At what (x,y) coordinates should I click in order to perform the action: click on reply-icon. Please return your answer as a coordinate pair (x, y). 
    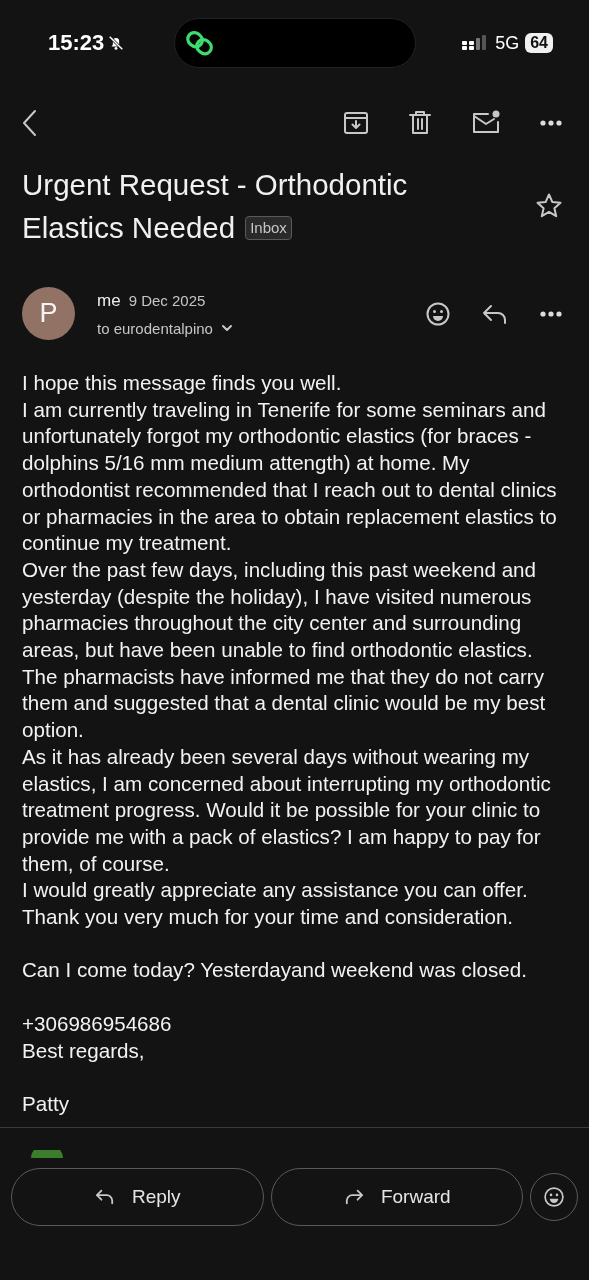
    Looking at the image, I should click on (104, 1197).